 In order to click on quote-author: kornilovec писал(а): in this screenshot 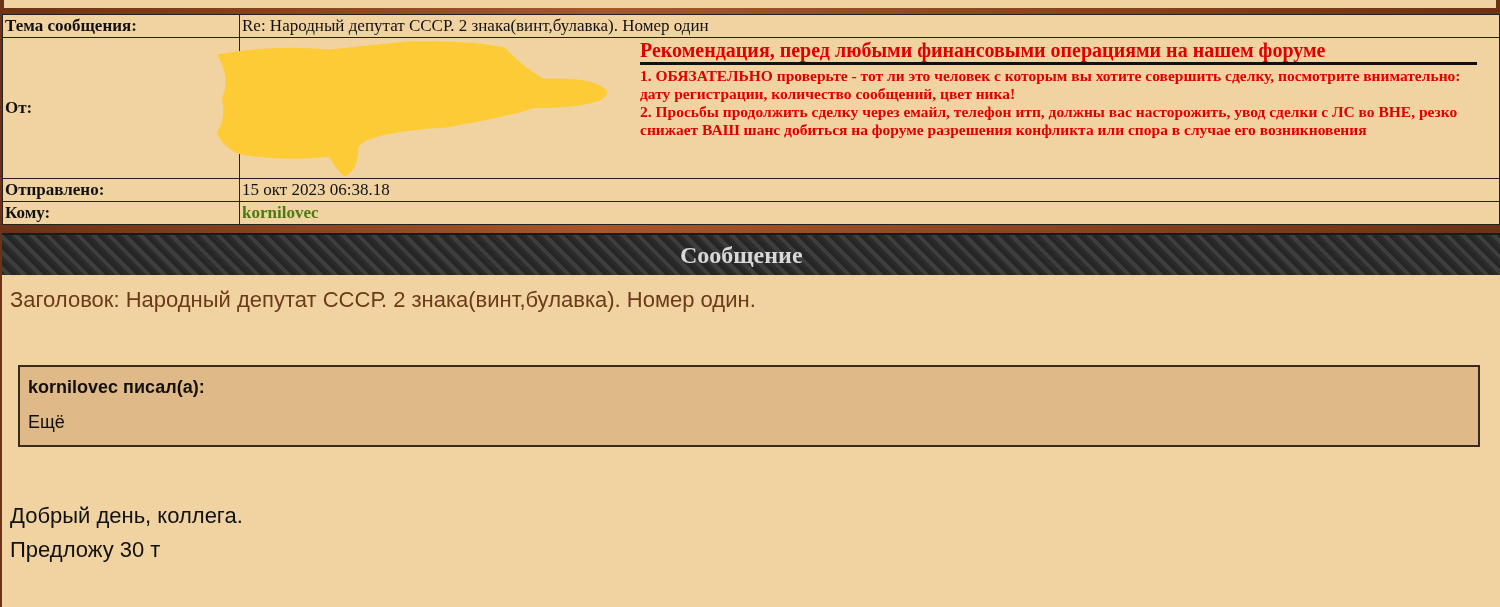, I will do `click(117, 387)`.